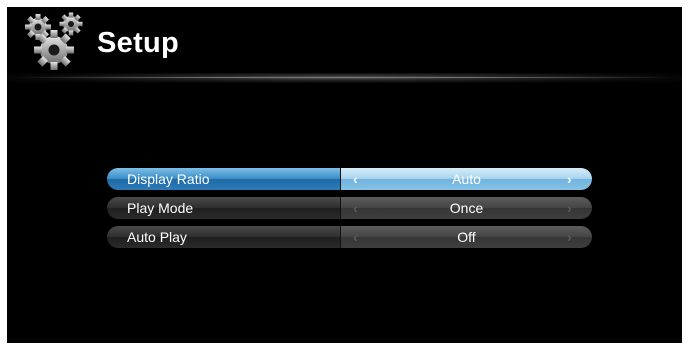 The width and height of the screenshot is (689, 350). Describe the element at coordinates (168, 179) in the screenshot. I see `menu-item-label: Display Ratio` at that location.